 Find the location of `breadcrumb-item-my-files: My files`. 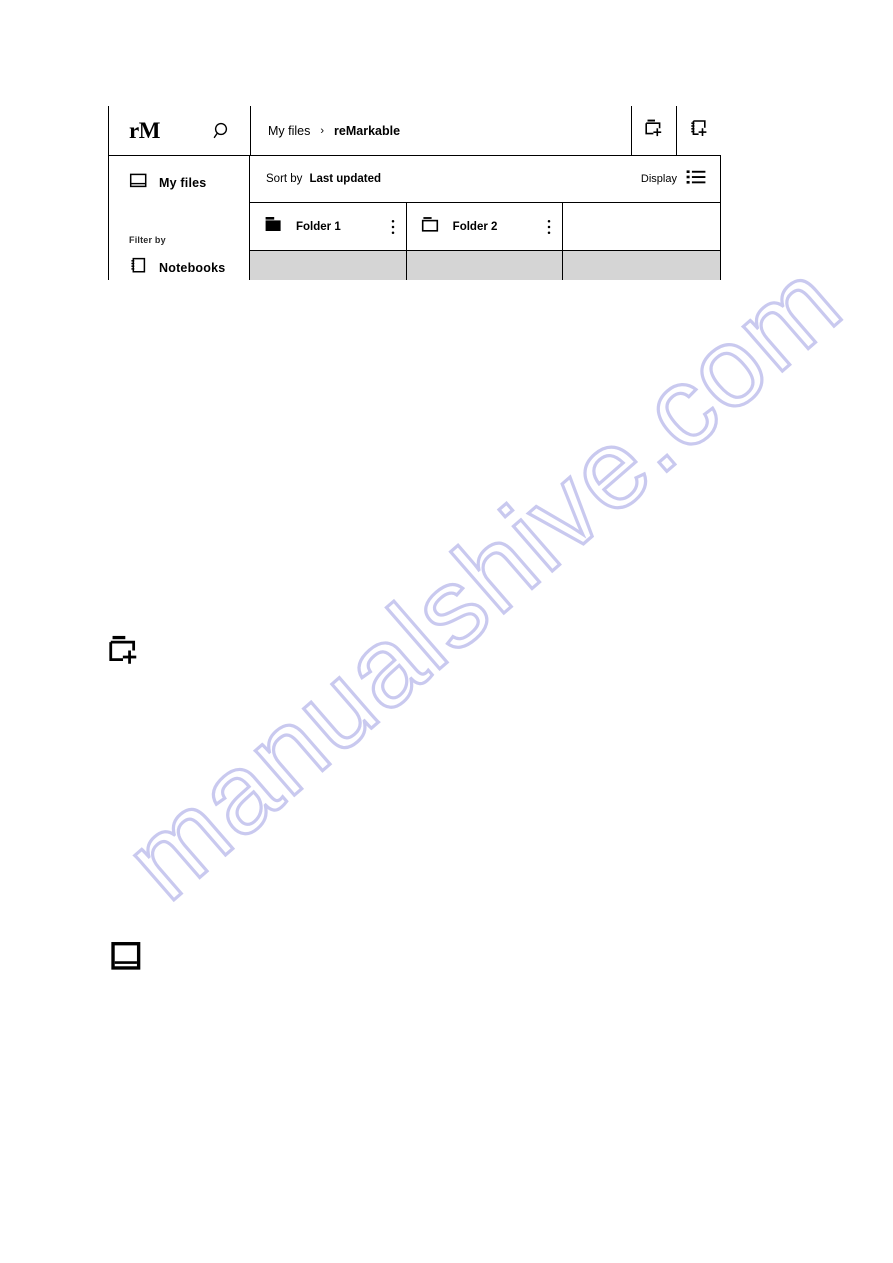

breadcrumb-item-my-files: My files is located at coordinates (289, 131).